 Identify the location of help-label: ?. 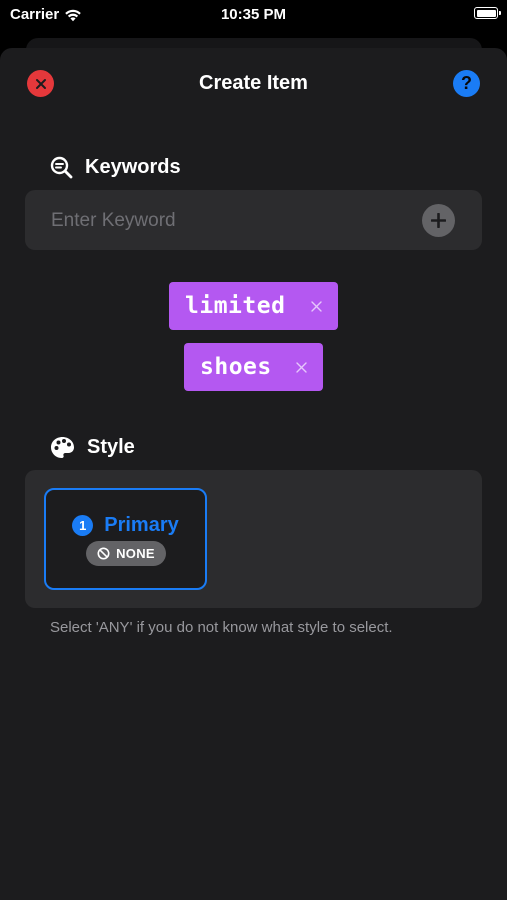
(466, 83).